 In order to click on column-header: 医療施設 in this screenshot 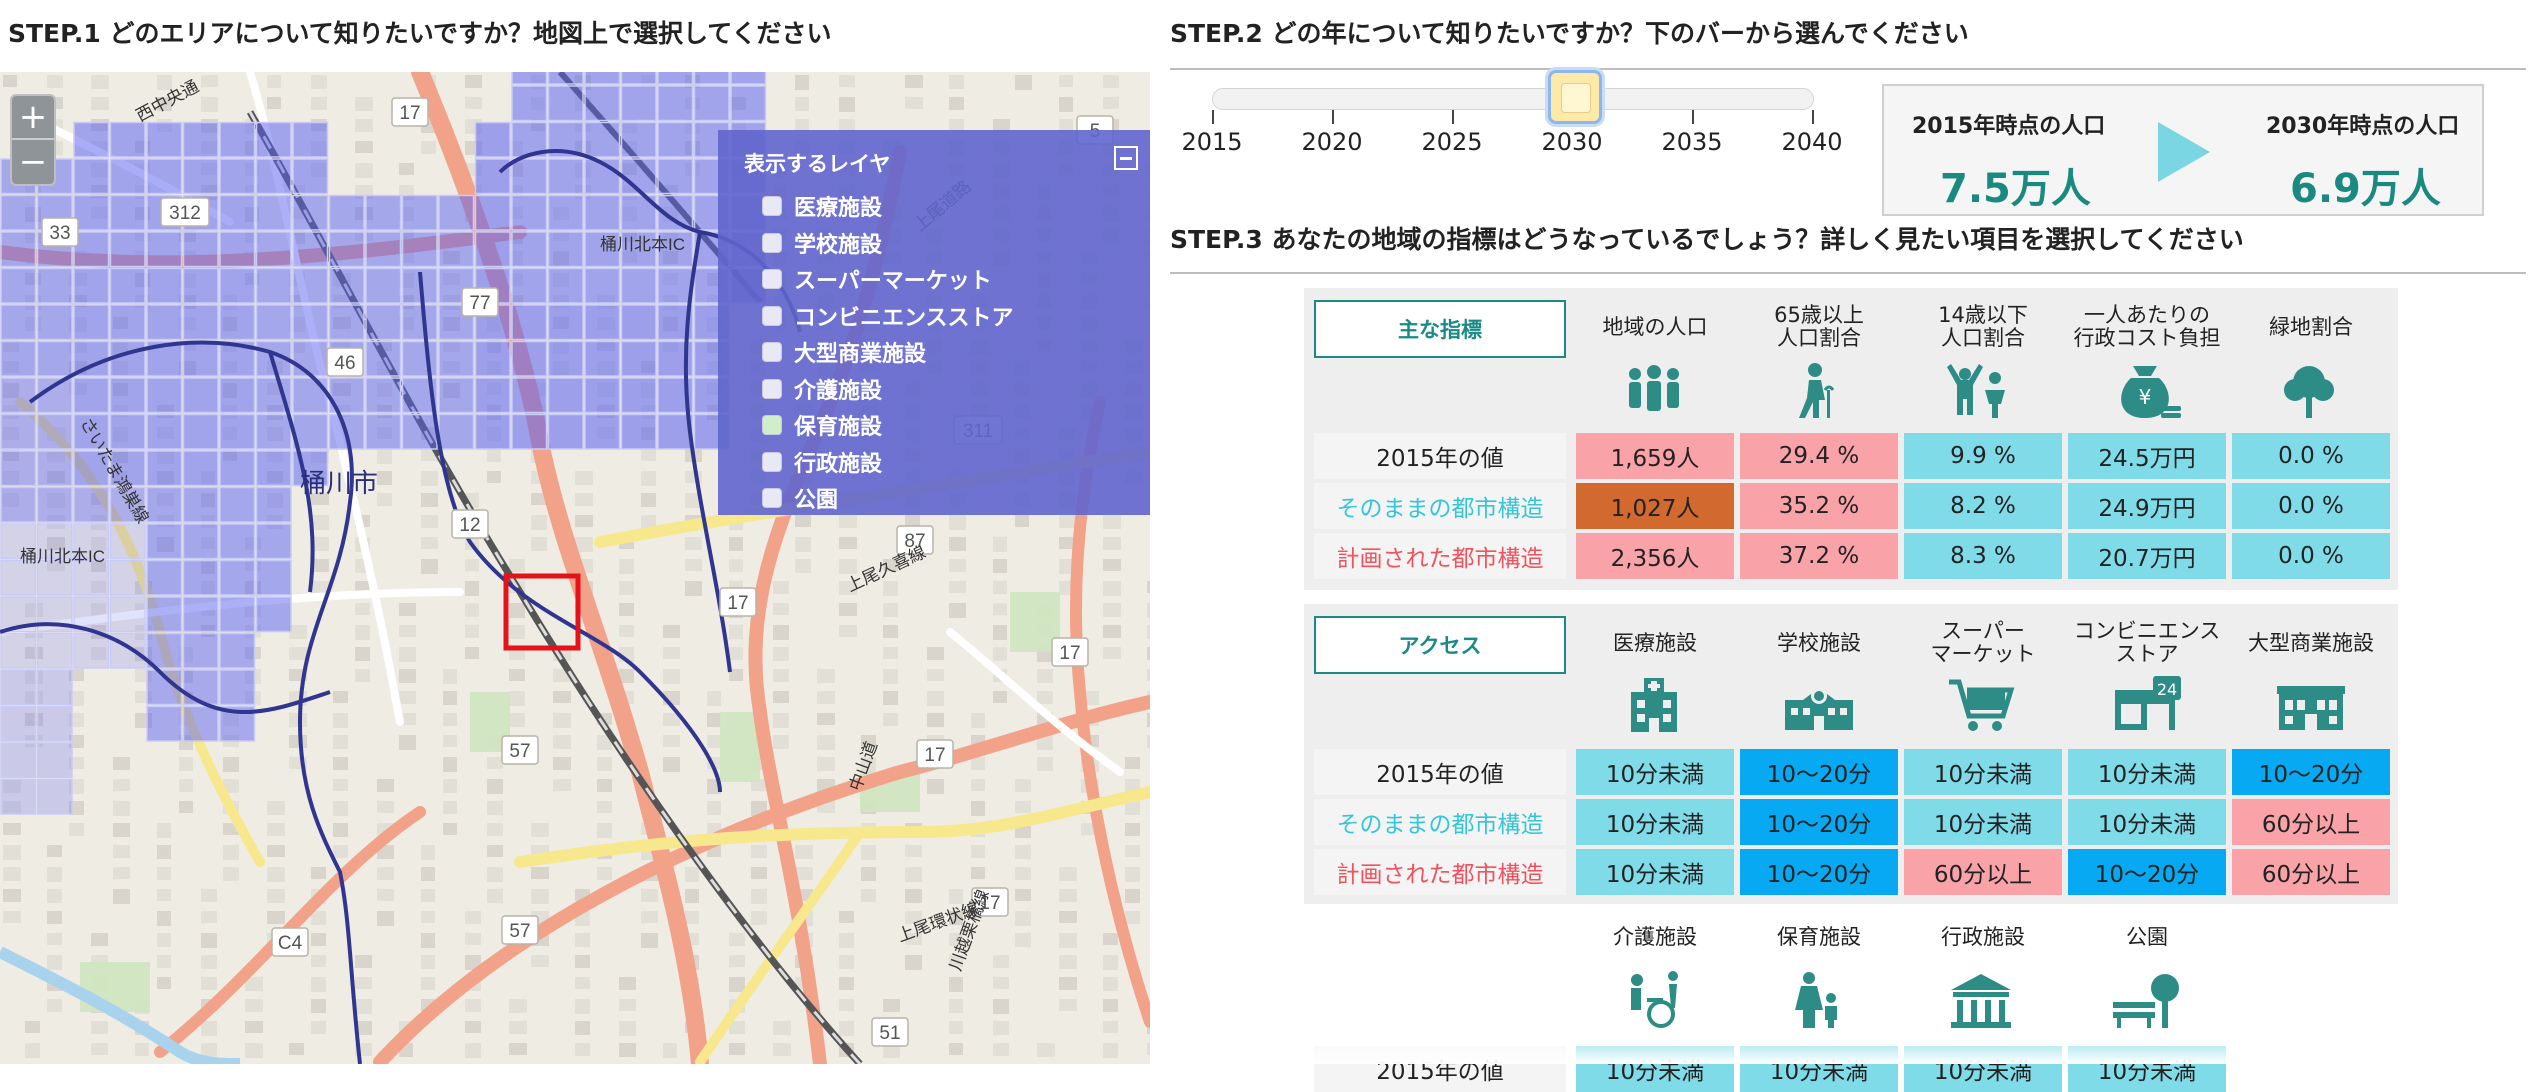, I will do `click(1655, 643)`.